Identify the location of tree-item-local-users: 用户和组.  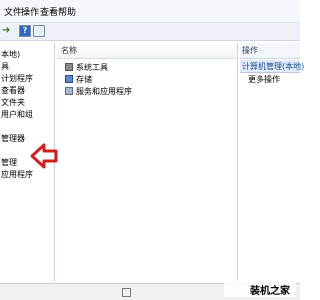
(17, 115).